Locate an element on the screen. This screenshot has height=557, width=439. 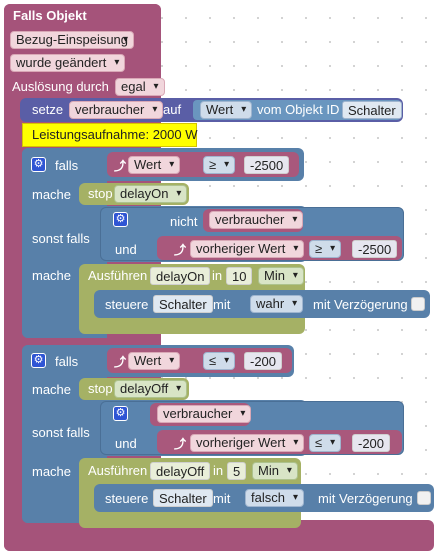
value-dropdown: Wert is located at coordinates (226, 110).